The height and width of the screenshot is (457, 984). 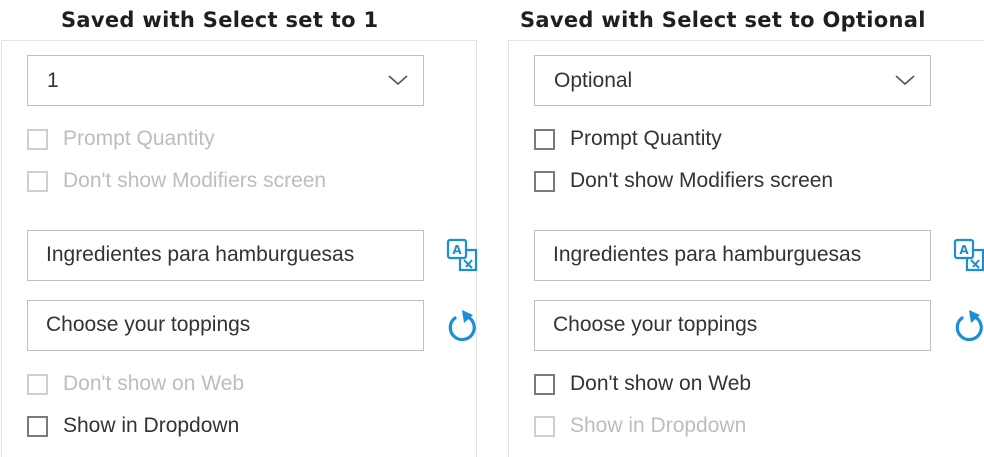 I want to click on select-value: 1, so click(x=53, y=80).